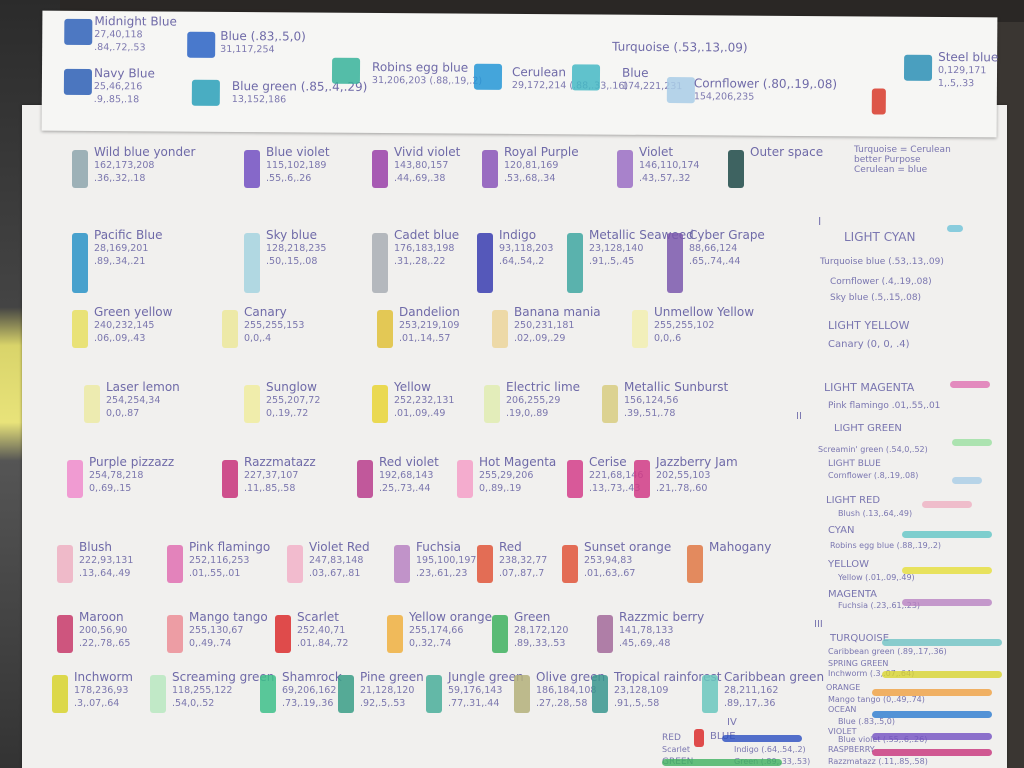  What do you see at coordinates (427, 165) in the screenshot?
I see `color-label: Vivid violet 143,80,157.44,.69,.38` at bounding box center [427, 165].